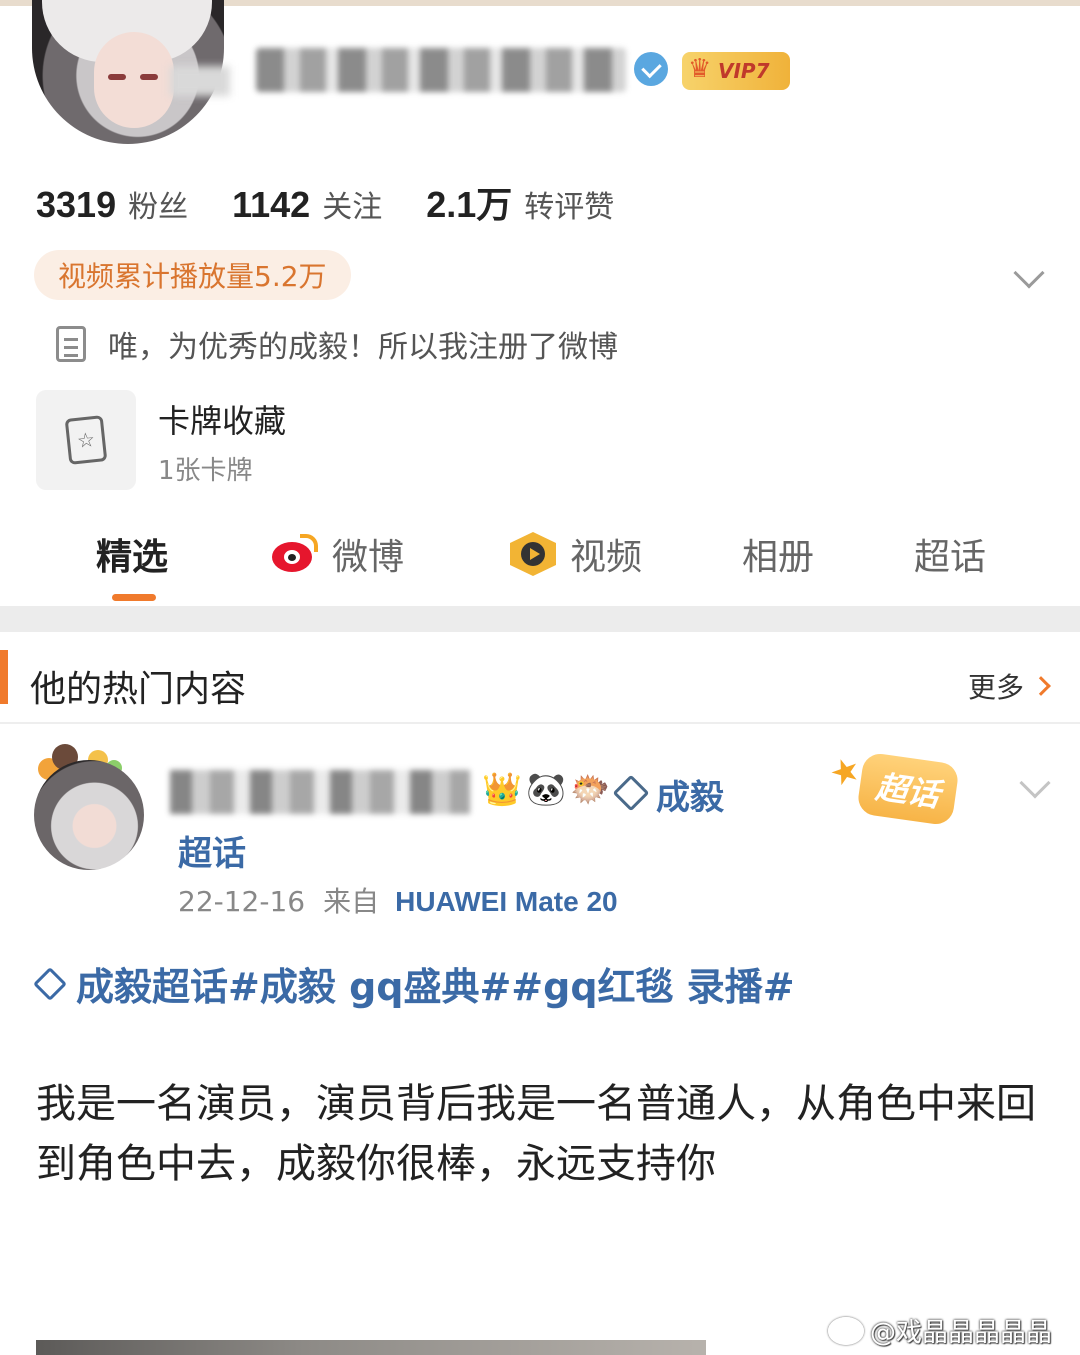  What do you see at coordinates (212, 850) in the screenshot?
I see `super-topic-link-suffix: 超话` at bounding box center [212, 850].